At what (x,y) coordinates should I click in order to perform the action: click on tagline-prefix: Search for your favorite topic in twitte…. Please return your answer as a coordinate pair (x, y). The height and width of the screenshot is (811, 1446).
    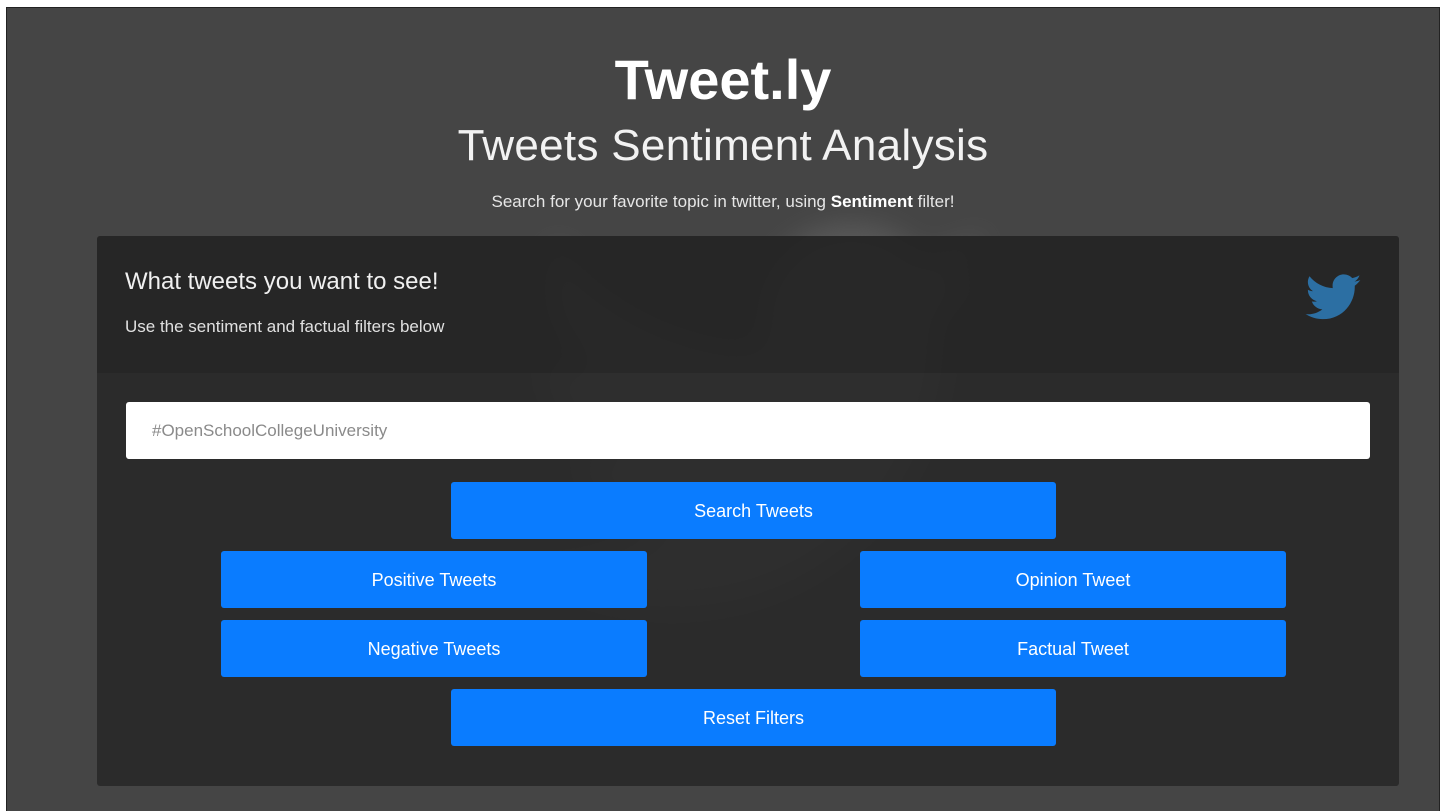
    Looking at the image, I should click on (661, 201).